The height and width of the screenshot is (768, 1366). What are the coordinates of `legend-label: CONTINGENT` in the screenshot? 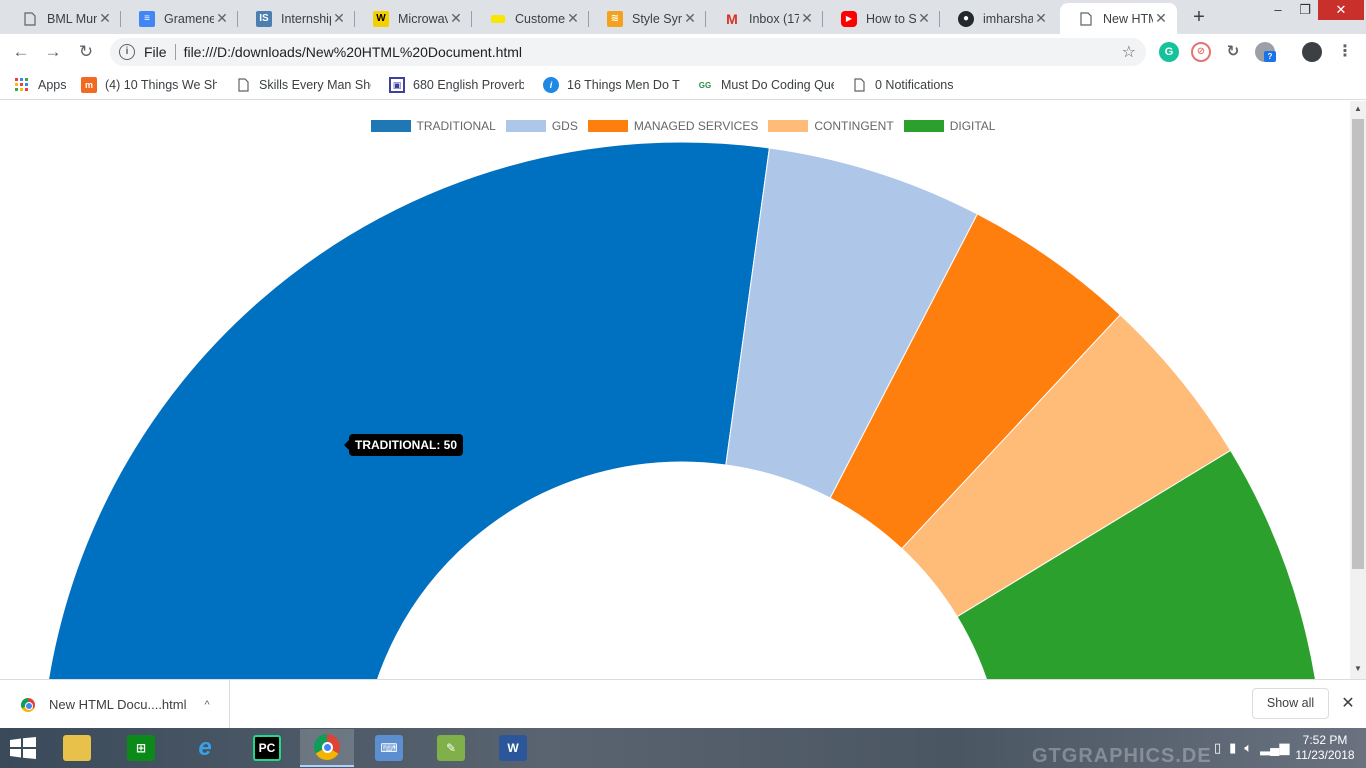 It's located at (854, 126).